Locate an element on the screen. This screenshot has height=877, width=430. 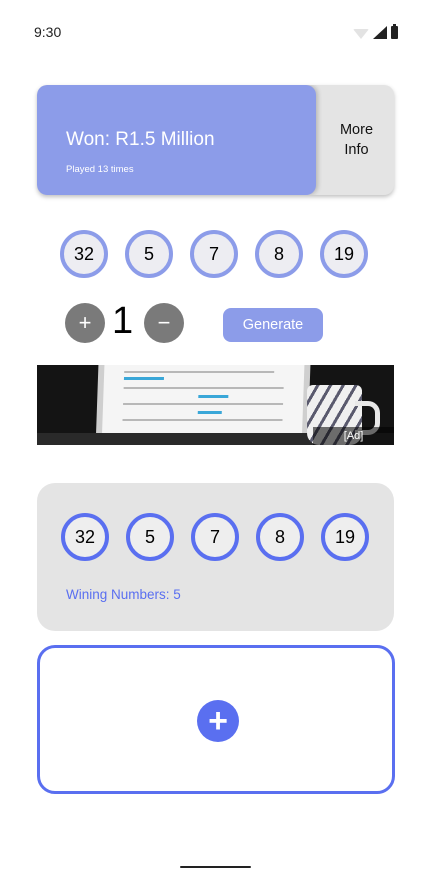
status-icons is located at coordinates (375, 31).